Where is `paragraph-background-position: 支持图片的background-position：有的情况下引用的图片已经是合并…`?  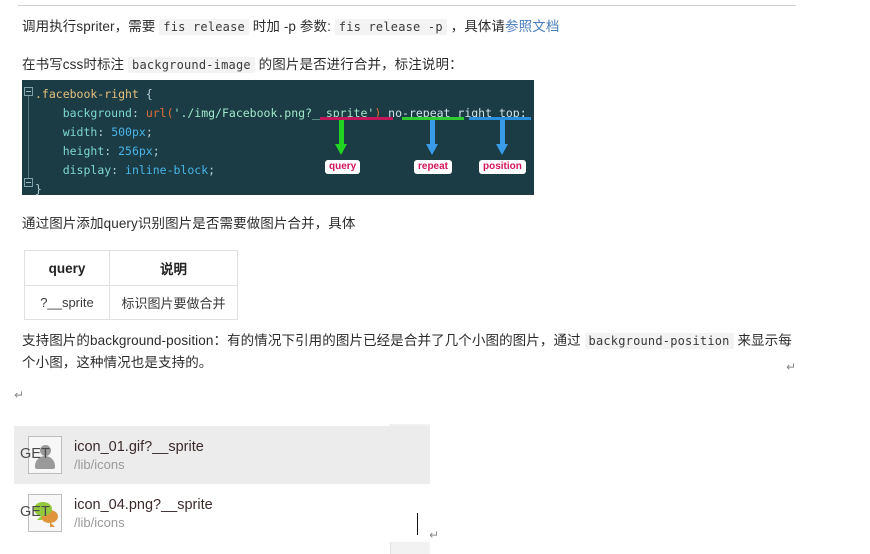
paragraph-background-position: 支持图片的background-position：有的情况下引用的图片已经是合并… is located at coordinates (409, 352).